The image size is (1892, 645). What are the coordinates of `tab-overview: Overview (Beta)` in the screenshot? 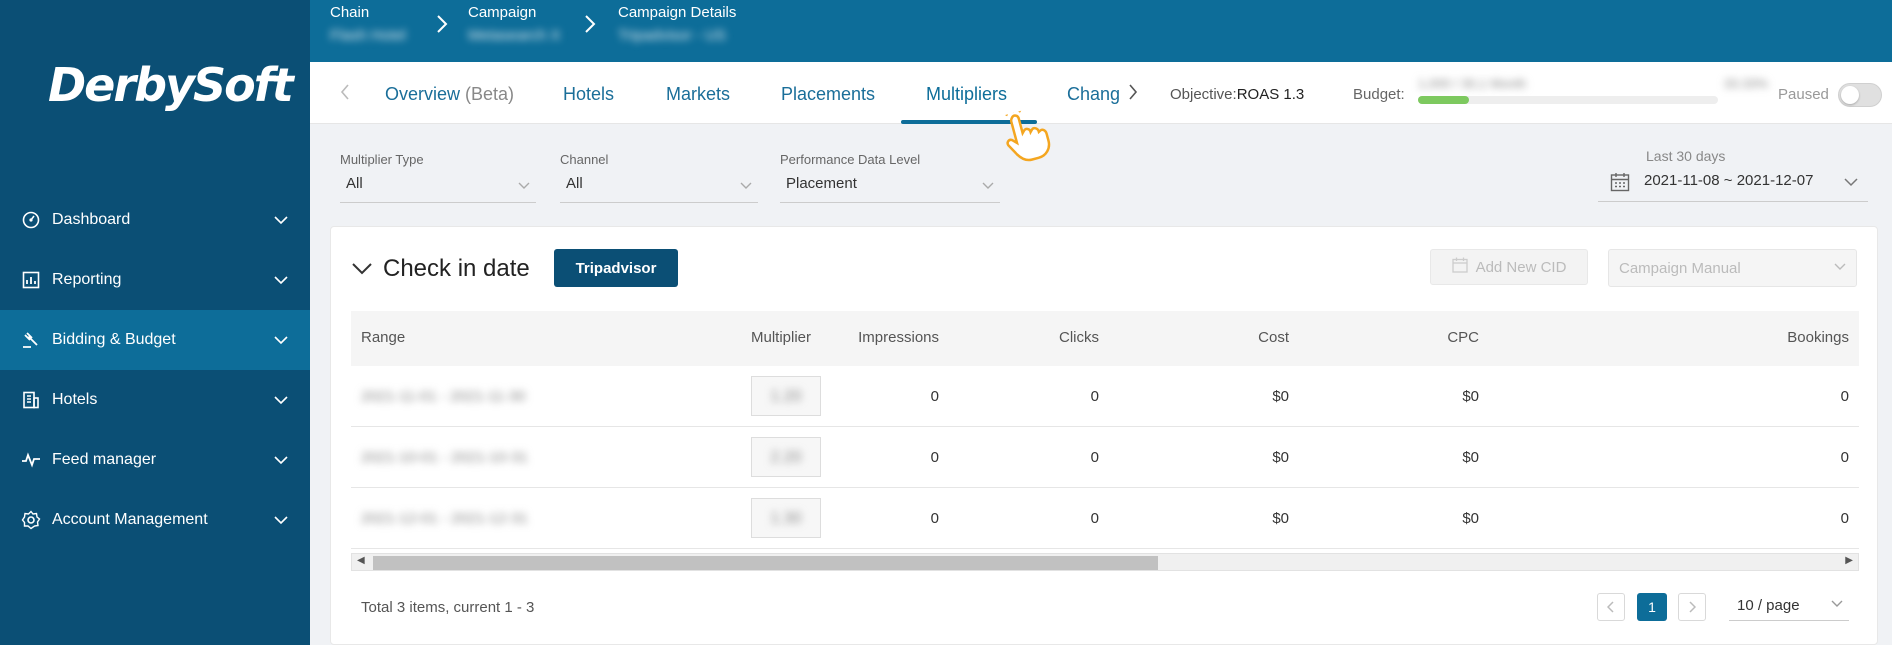 It's located at (449, 94).